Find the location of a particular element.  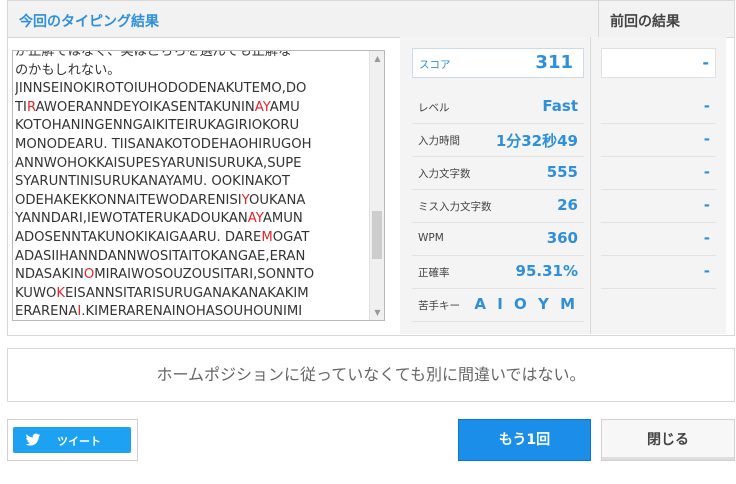

typed-text-line: が正解ではなく、実はこちらを選んでも正解な is located at coordinates (153, 54).